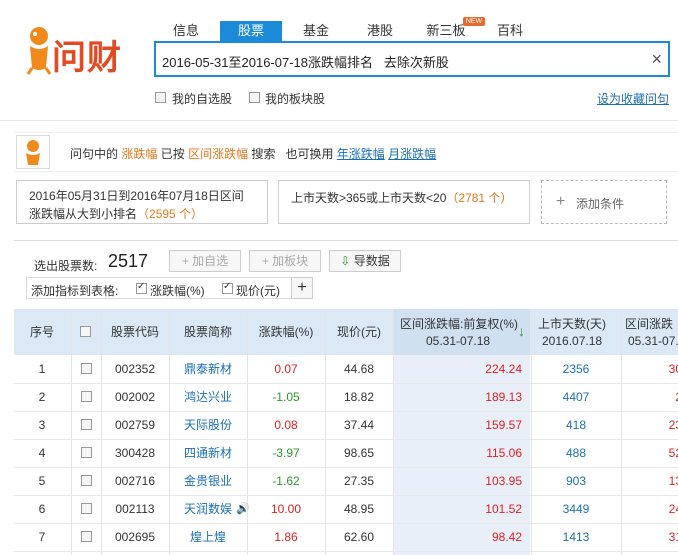 This screenshot has height=555, width=678. What do you see at coordinates (572, 324) in the screenshot?
I see `th-listing-days-title: 上市天数(天)` at bounding box center [572, 324].